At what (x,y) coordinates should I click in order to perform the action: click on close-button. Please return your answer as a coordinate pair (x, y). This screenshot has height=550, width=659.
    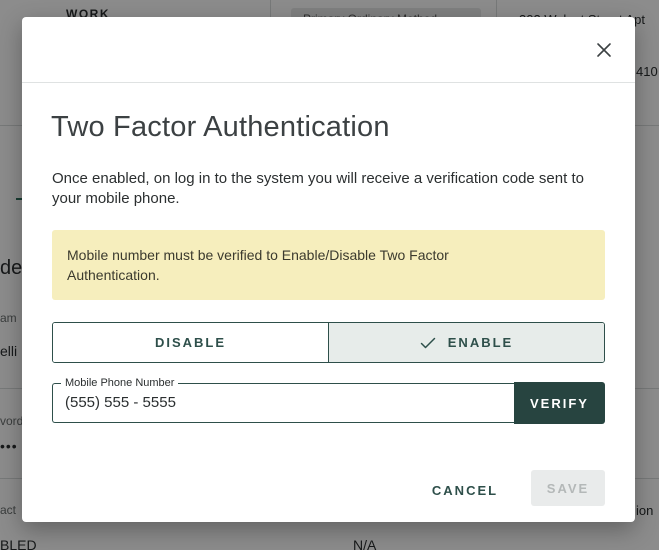
    Looking at the image, I should click on (604, 50).